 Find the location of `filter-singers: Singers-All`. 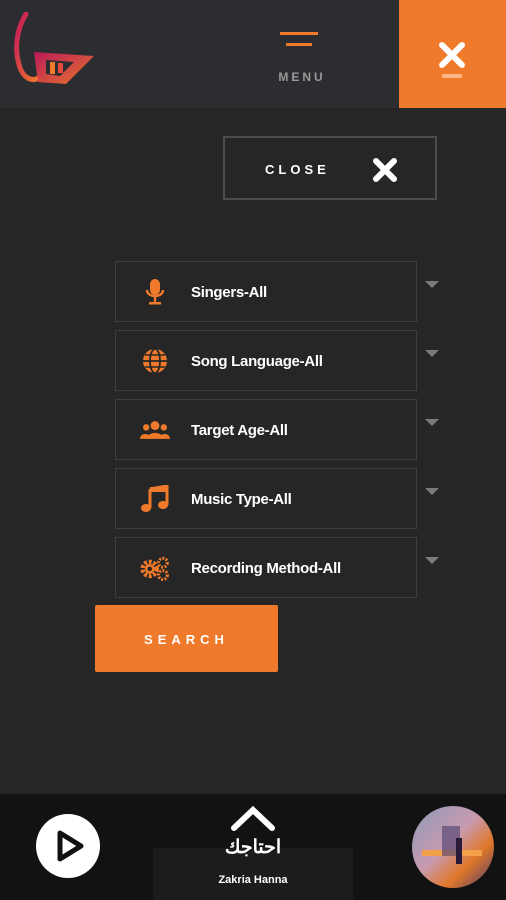

filter-singers: Singers-All is located at coordinates (277, 291).